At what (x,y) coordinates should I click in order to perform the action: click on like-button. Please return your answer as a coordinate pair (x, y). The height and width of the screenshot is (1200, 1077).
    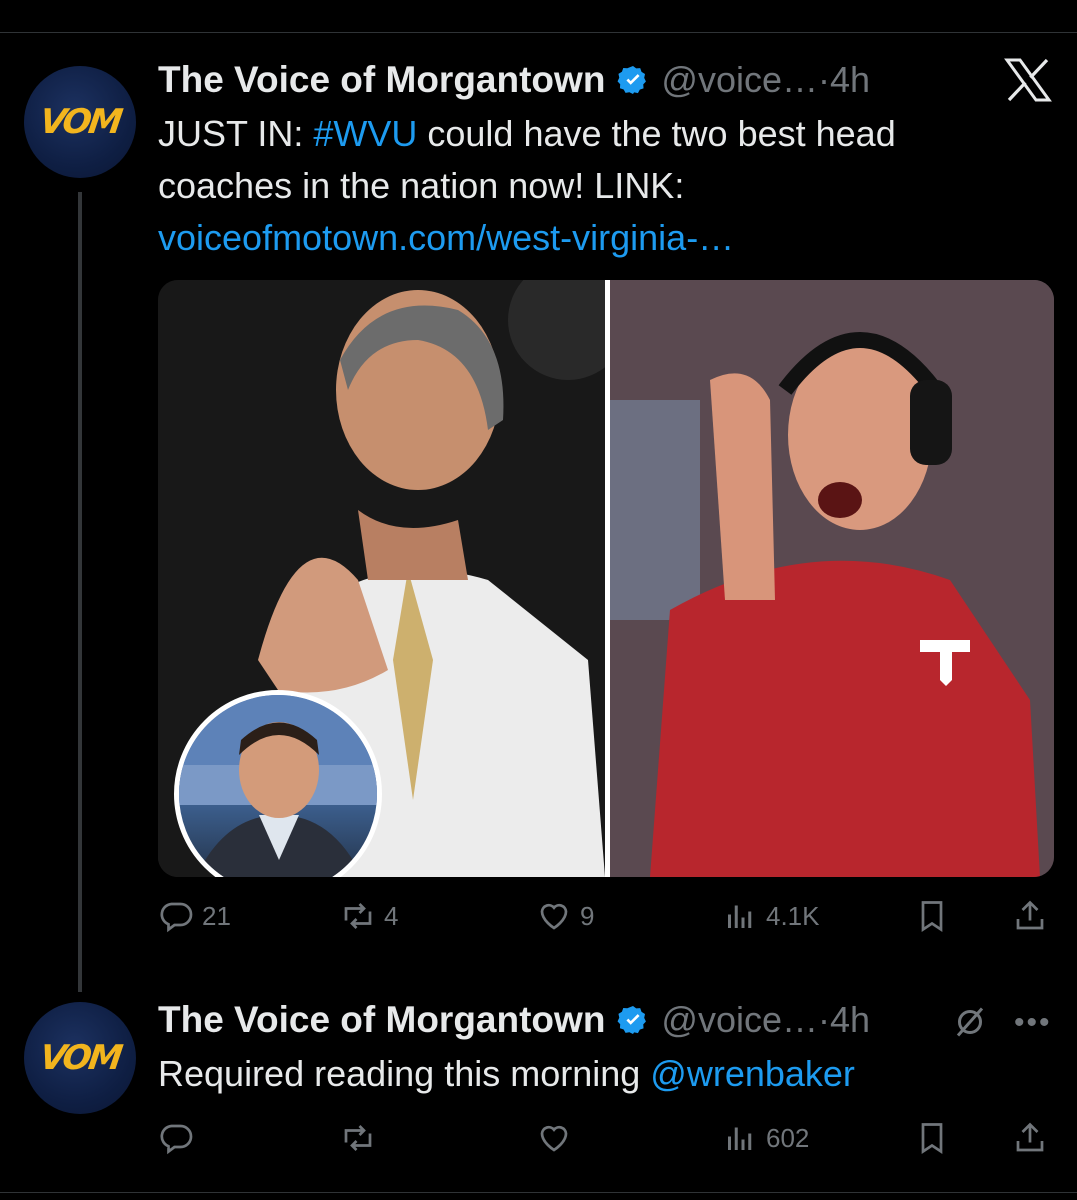
    Looking at the image, I should click on (554, 1138).